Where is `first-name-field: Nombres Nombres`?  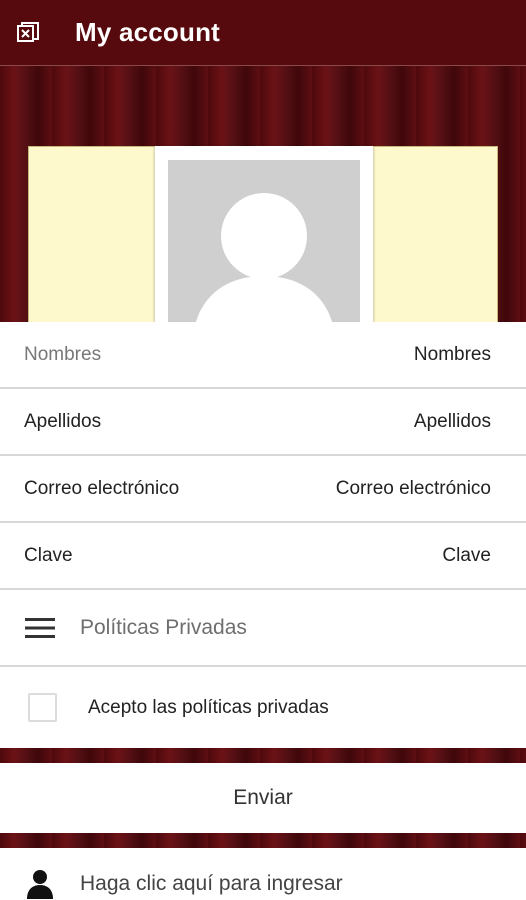 first-name-field: Nombres Nombres is located at coordinates (263, 355).